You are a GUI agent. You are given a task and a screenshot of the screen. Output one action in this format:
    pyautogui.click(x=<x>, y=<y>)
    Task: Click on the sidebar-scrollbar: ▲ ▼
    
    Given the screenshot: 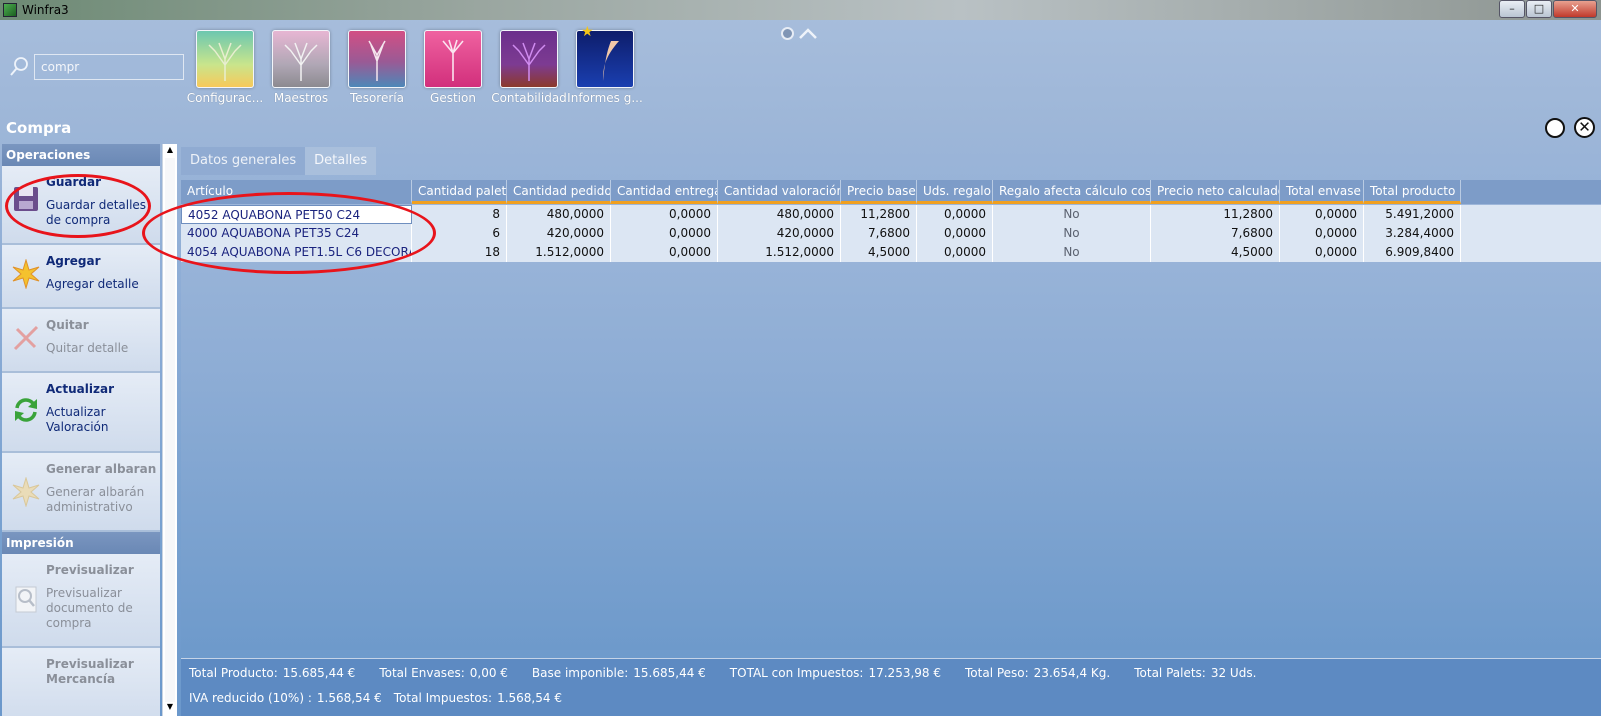 What is the action you would take?
    pyautogui.click(x=169, y=430)
    